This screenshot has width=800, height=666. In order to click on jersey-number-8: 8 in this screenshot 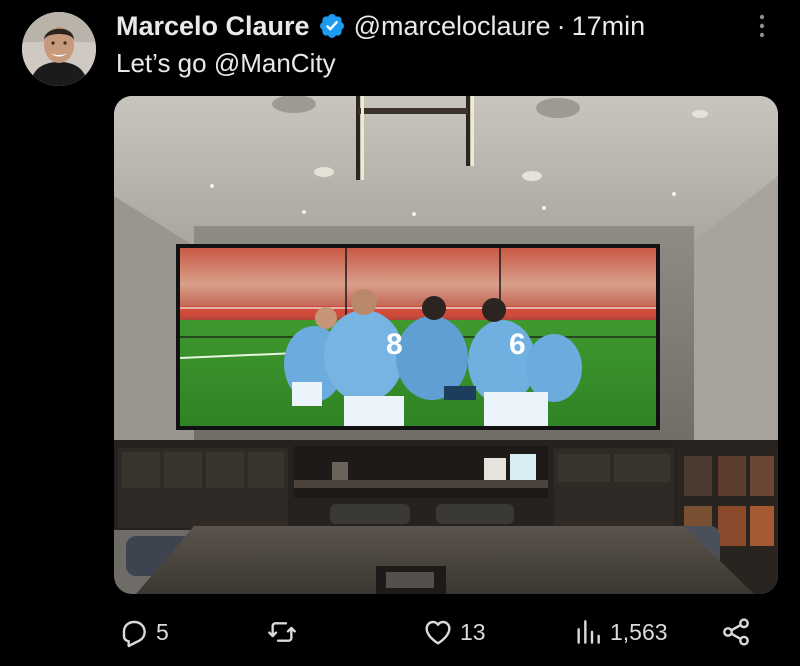, I will do `click(394, 344)`.